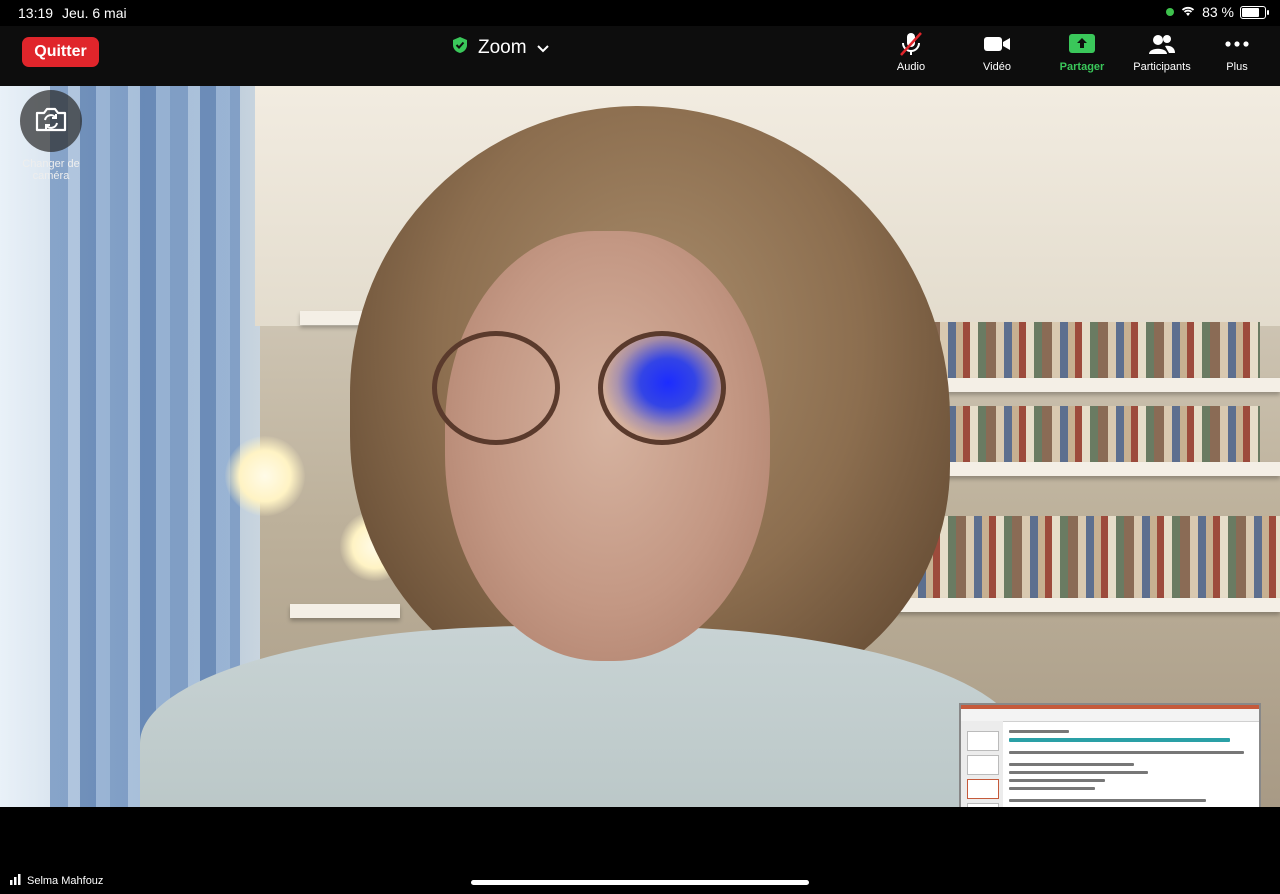  Describe the element at coordinates (1237, 67) in the screenshot. I see `more-label: Plus` at that location.